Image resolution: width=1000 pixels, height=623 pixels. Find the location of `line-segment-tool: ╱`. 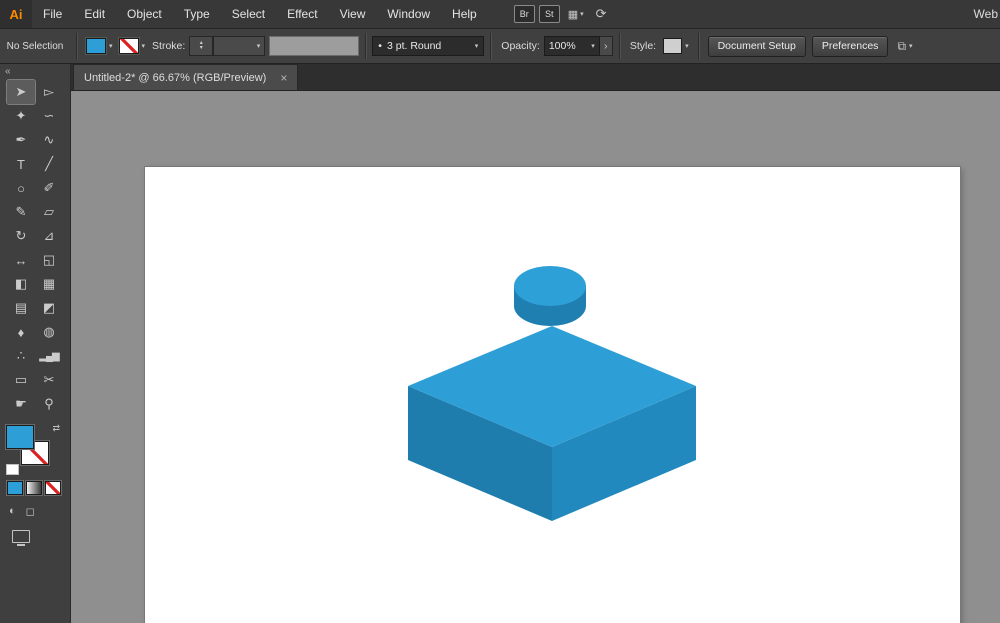

line-segment-tool: ╱ is located at coordinates (49, 164).